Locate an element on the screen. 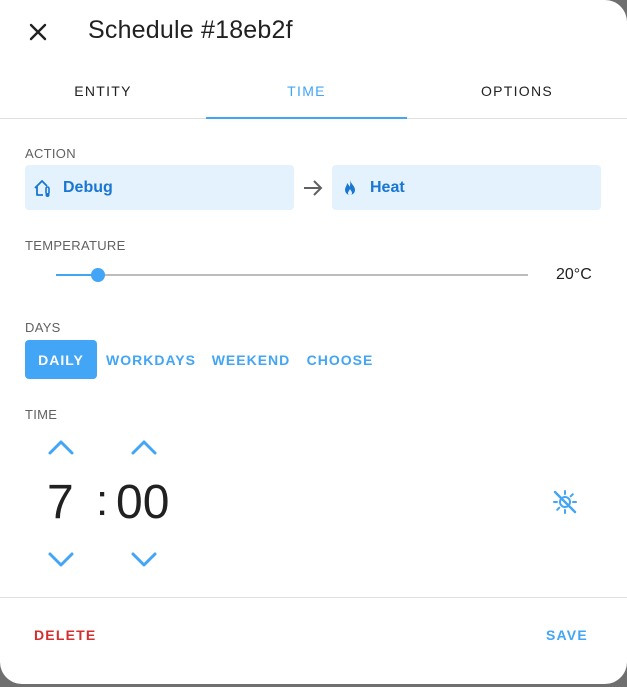  tab-bar: ENTITY TIME OPTIONS is located at coordinates (313, 91).